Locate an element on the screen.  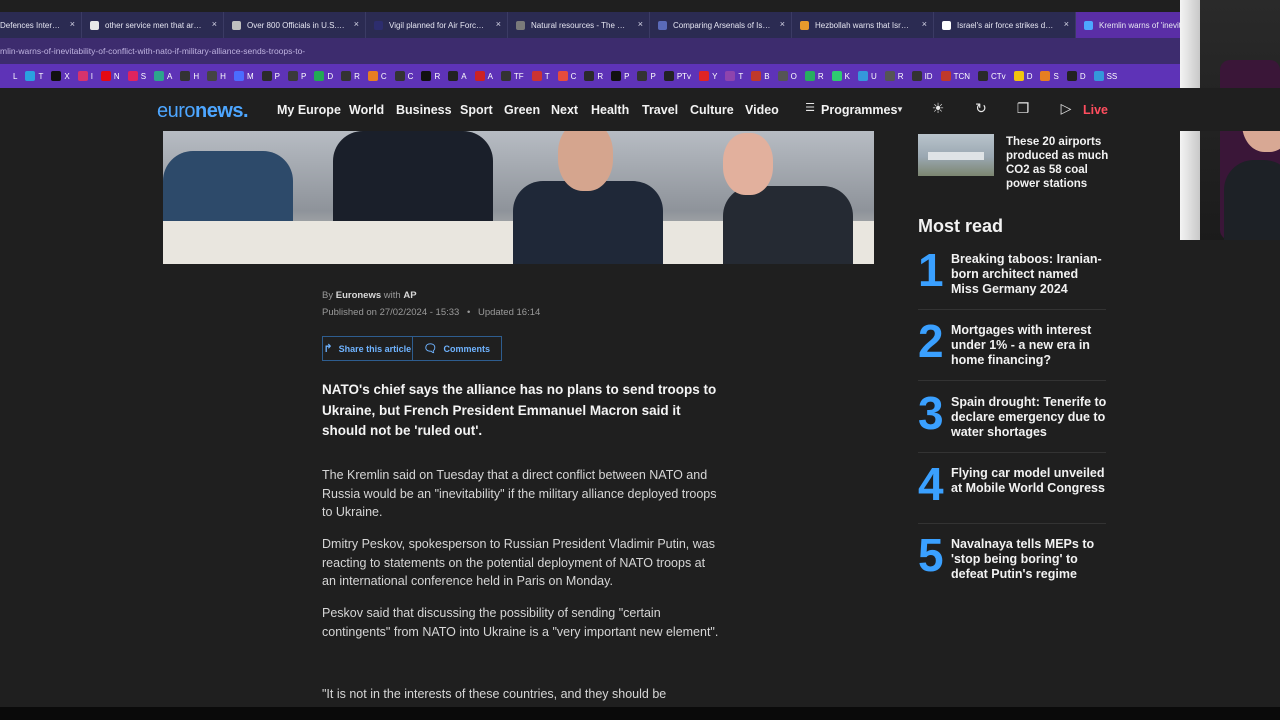
nav-health: Health is located at coordinates (610, 110).